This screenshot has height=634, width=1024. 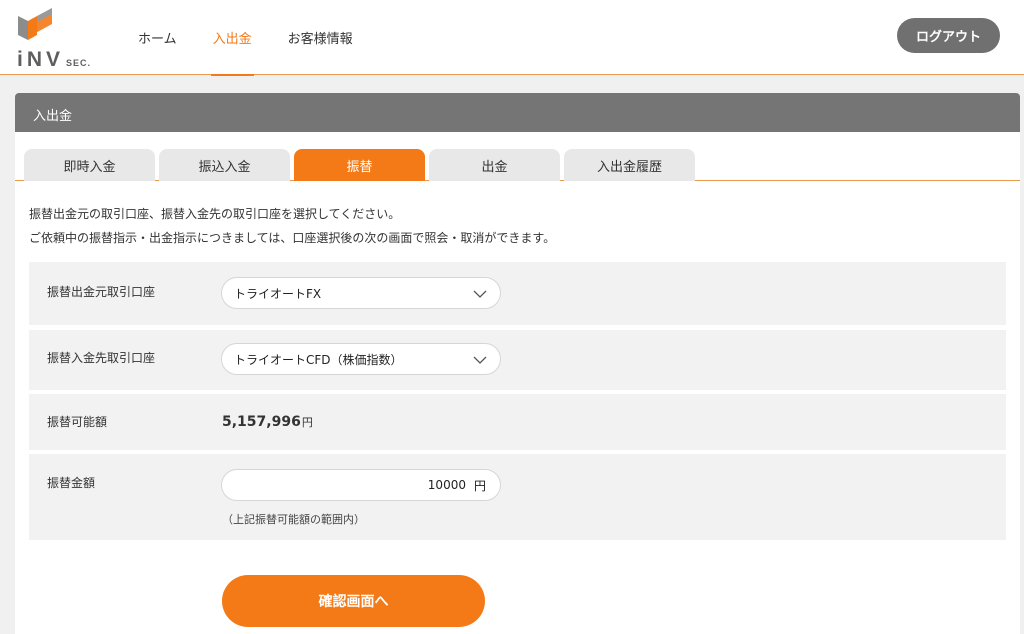 What do you see at coordinates (293, 519) in the screenshot?
I see `transfer-amount-hint: （上記振替可能額の範囲内）` at bounding box center [293, 519].